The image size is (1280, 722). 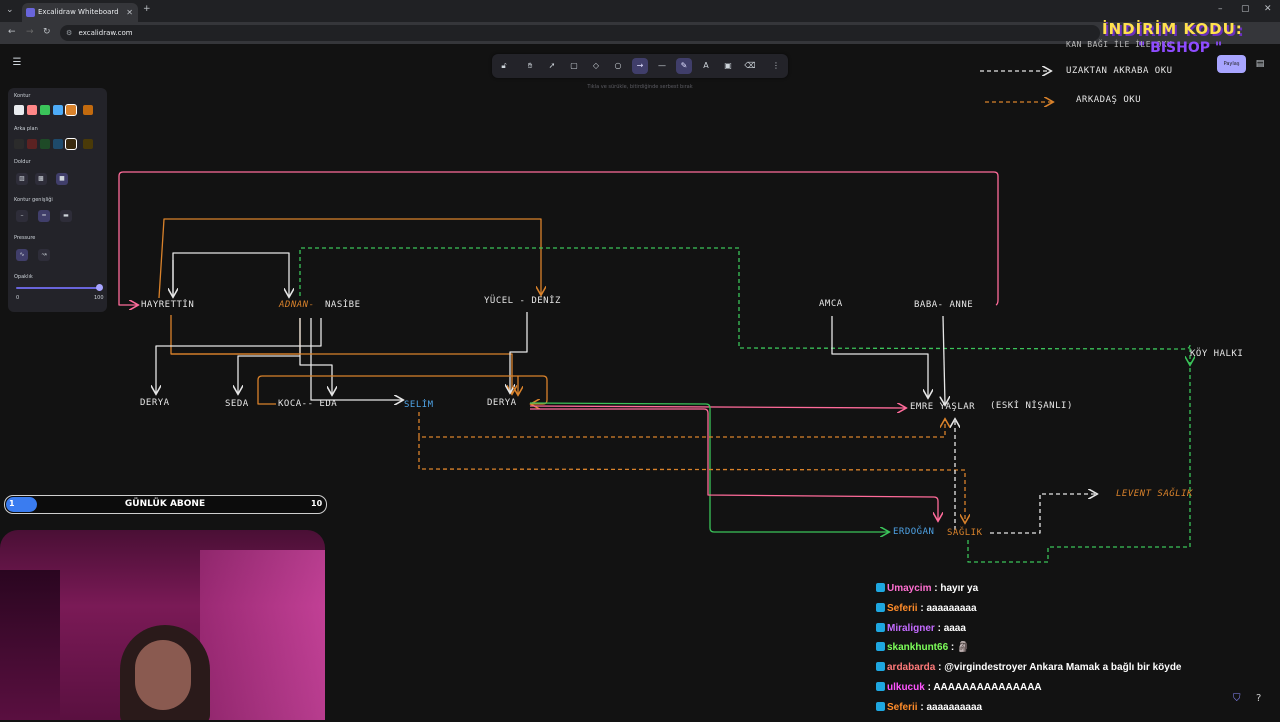 I want to click on node-saglik: SAĞLIK, so click(x=965, y=533).